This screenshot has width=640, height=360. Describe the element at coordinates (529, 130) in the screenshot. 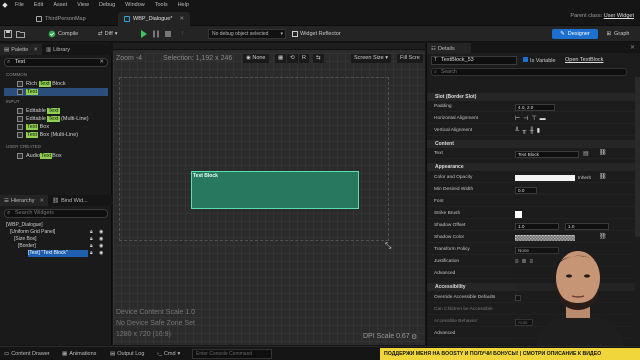

I see `v-align-buttons: ╨╥╫▮` at that location.